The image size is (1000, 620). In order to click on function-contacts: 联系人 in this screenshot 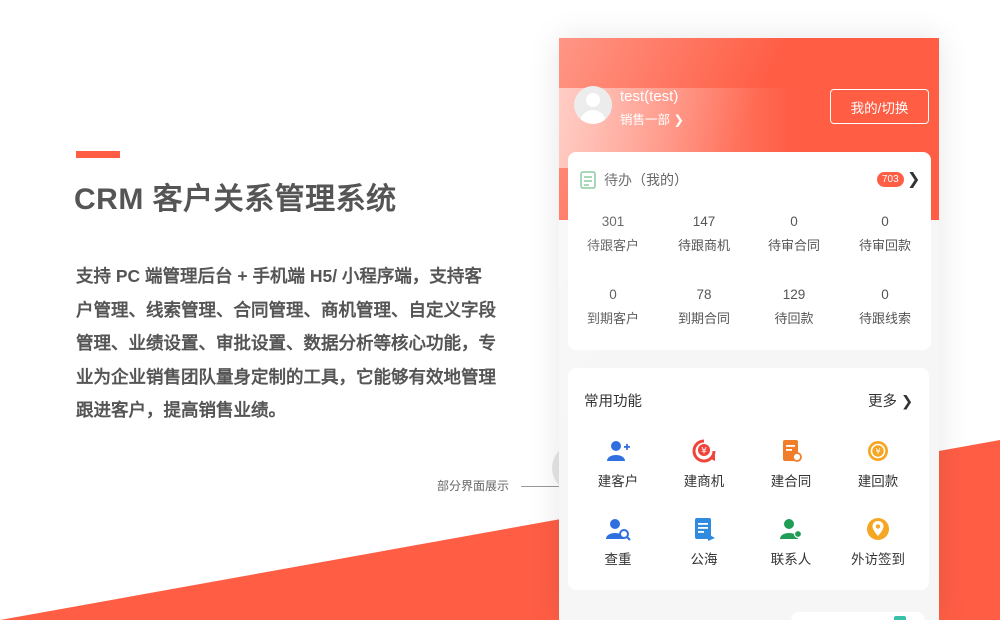, I will do `click(791, 542)`.